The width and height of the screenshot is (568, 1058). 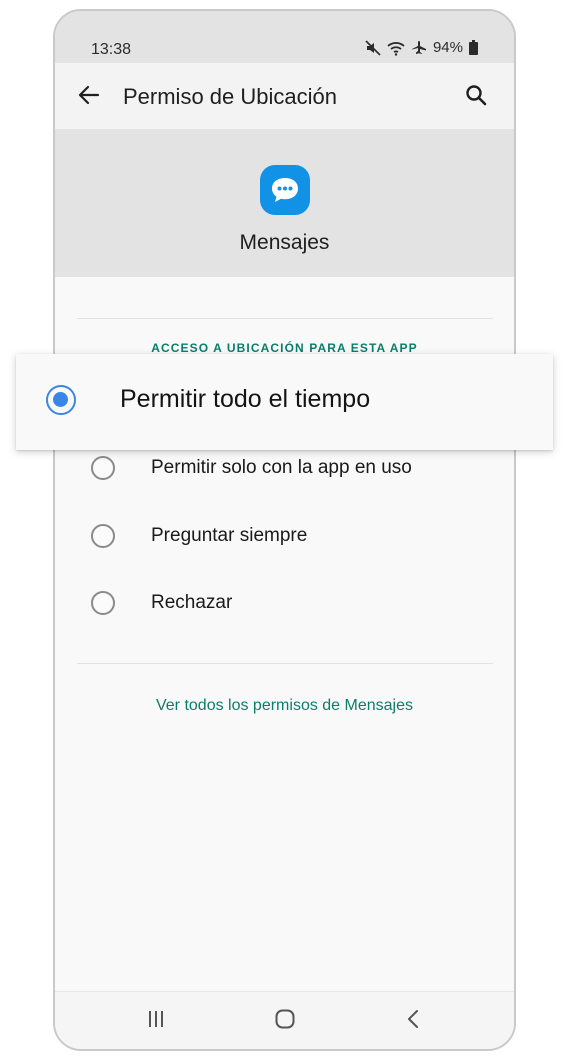 I want to click on back-icon, so click(x=413, y=1021).